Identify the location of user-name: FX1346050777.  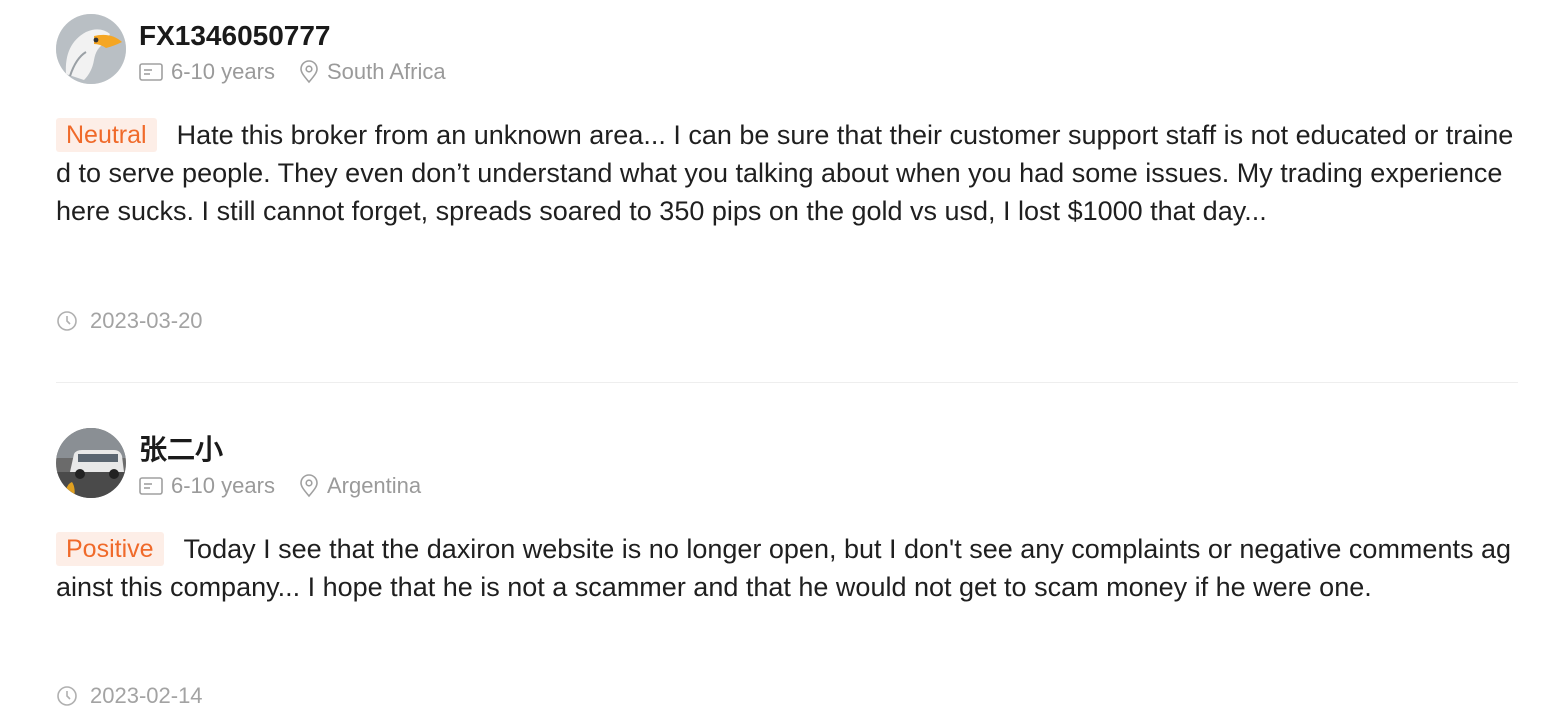
(235, 36).